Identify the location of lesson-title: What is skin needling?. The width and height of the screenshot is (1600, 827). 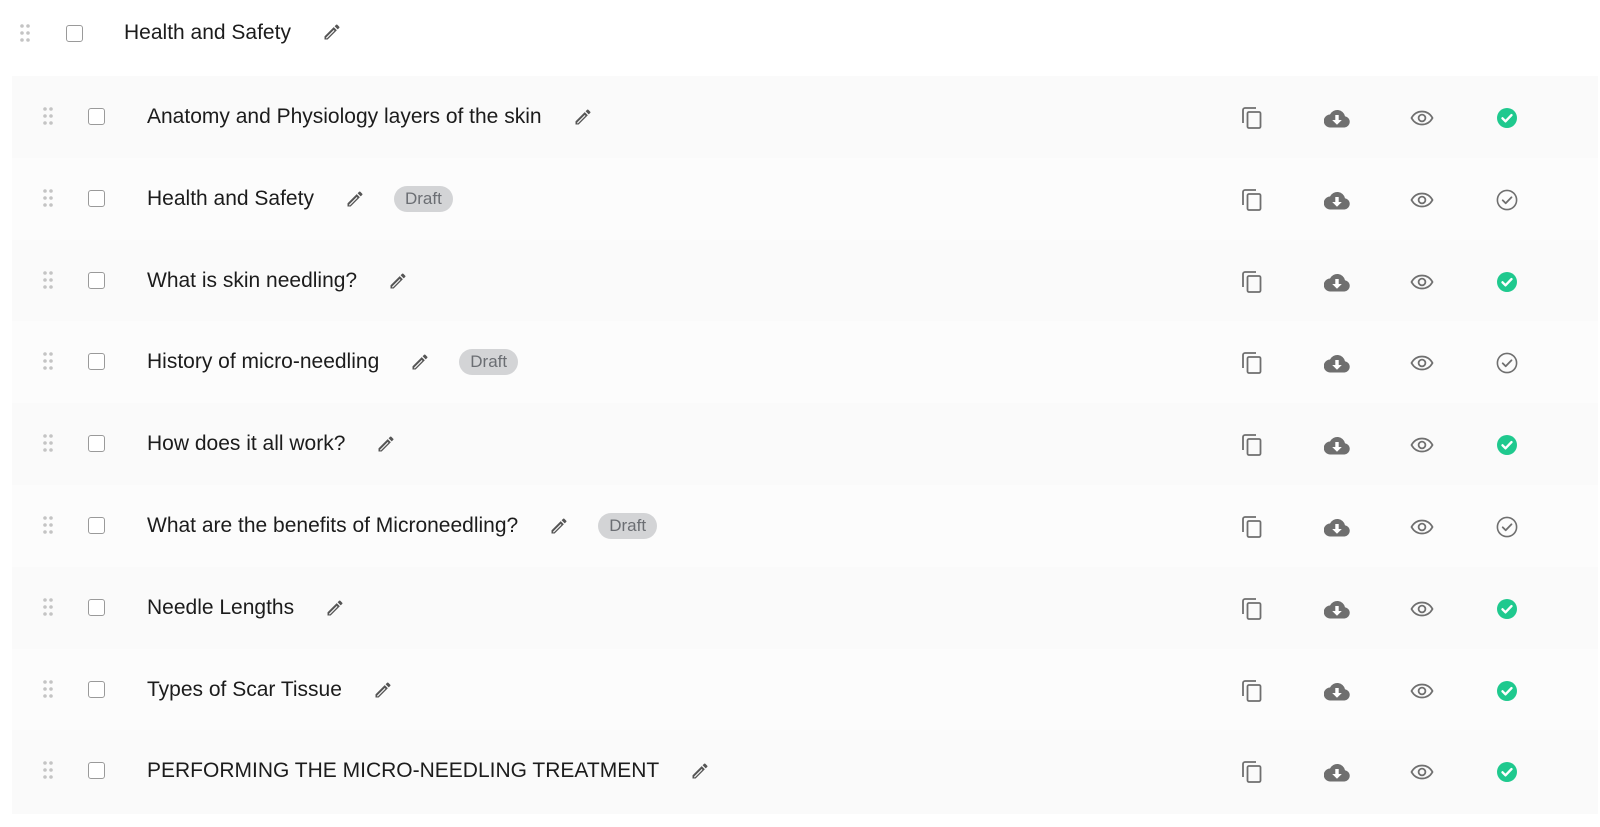
(252, 280).